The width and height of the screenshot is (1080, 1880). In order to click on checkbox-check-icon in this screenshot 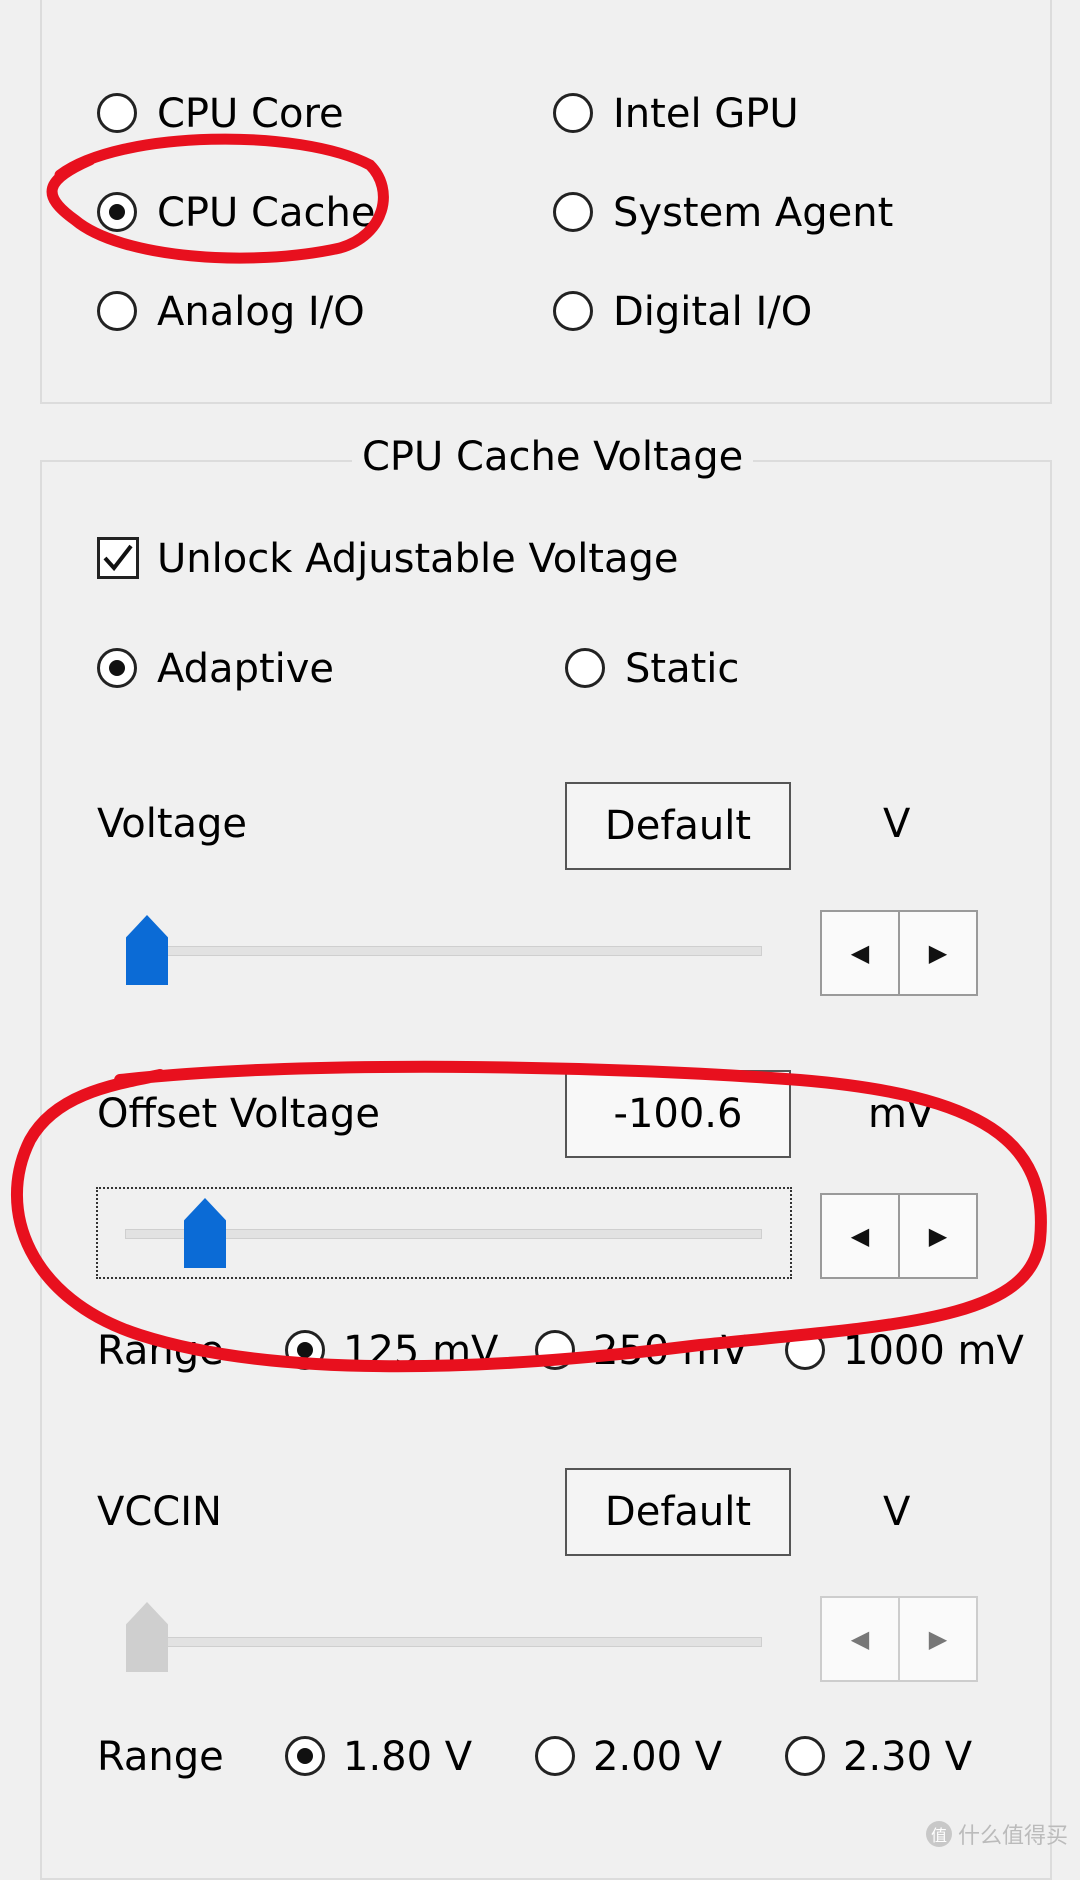, I will do `click(118, 558)`.